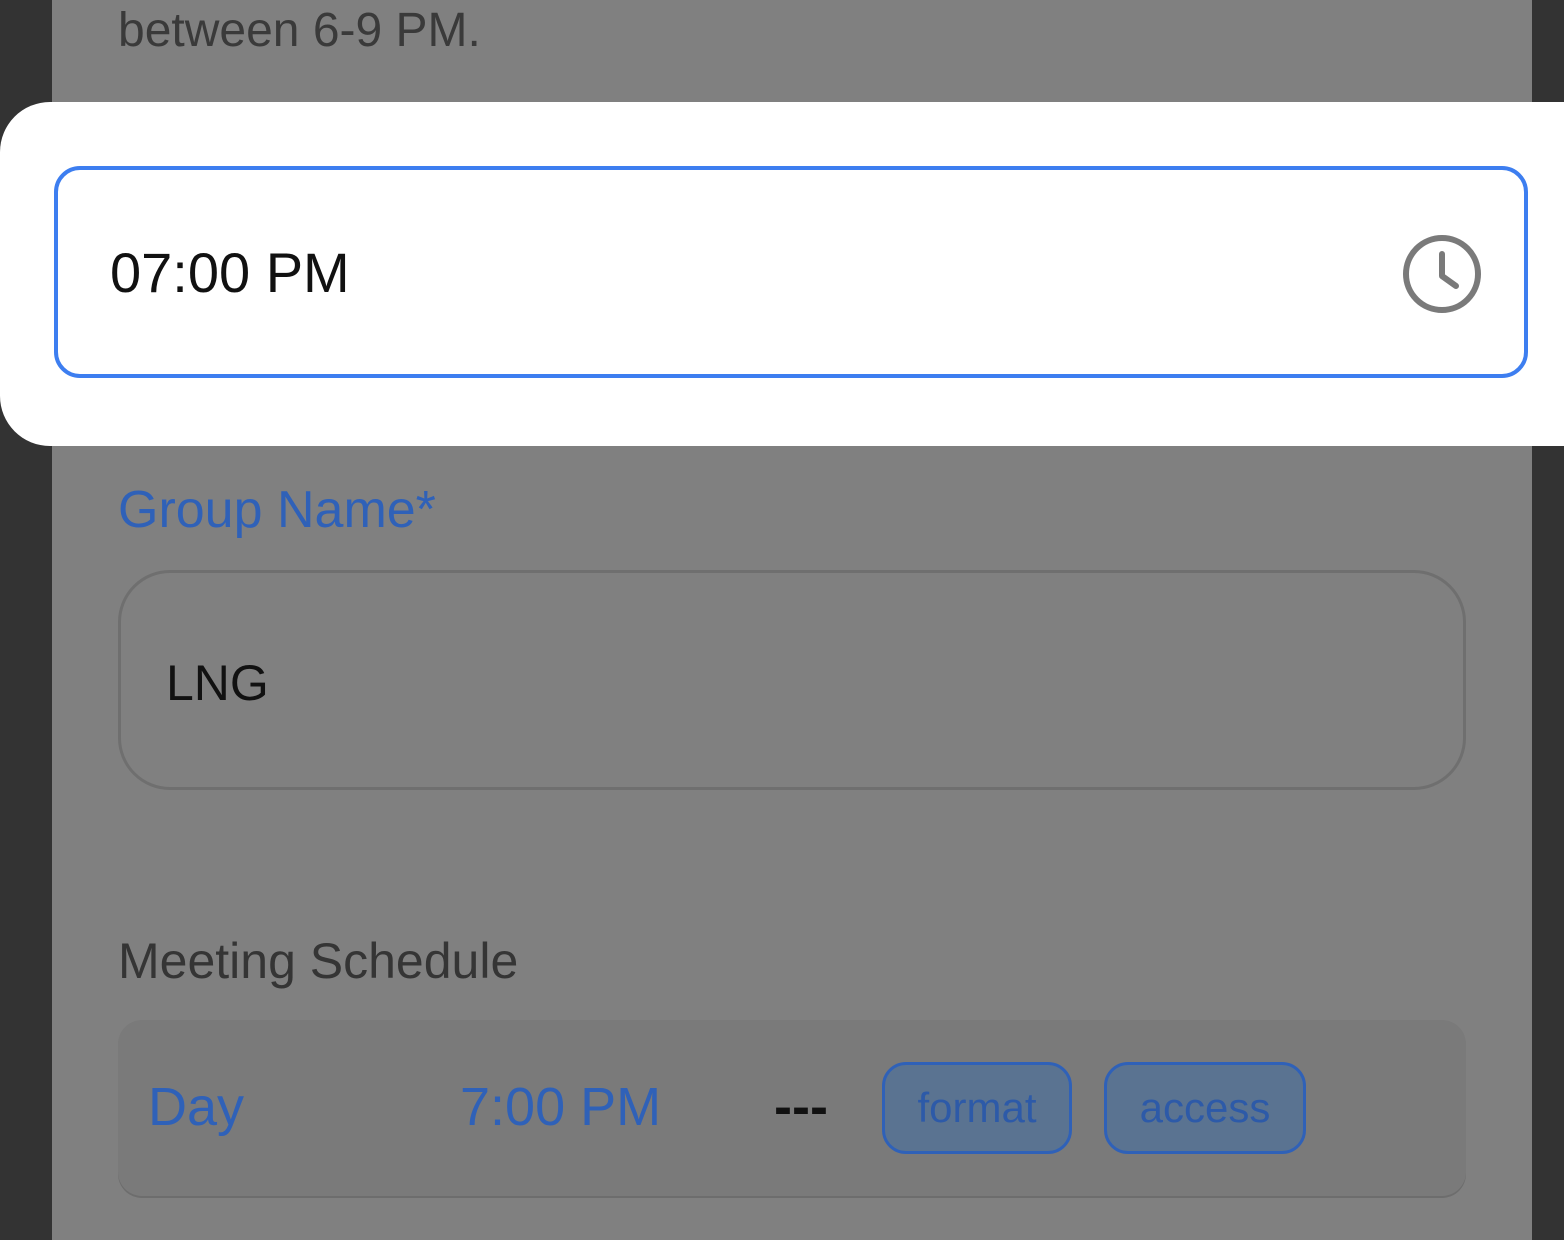 The height and width of the screenshot is (1240, 1564). I want to click on schedule-time: 7:00 PM, so click(560, 1107).